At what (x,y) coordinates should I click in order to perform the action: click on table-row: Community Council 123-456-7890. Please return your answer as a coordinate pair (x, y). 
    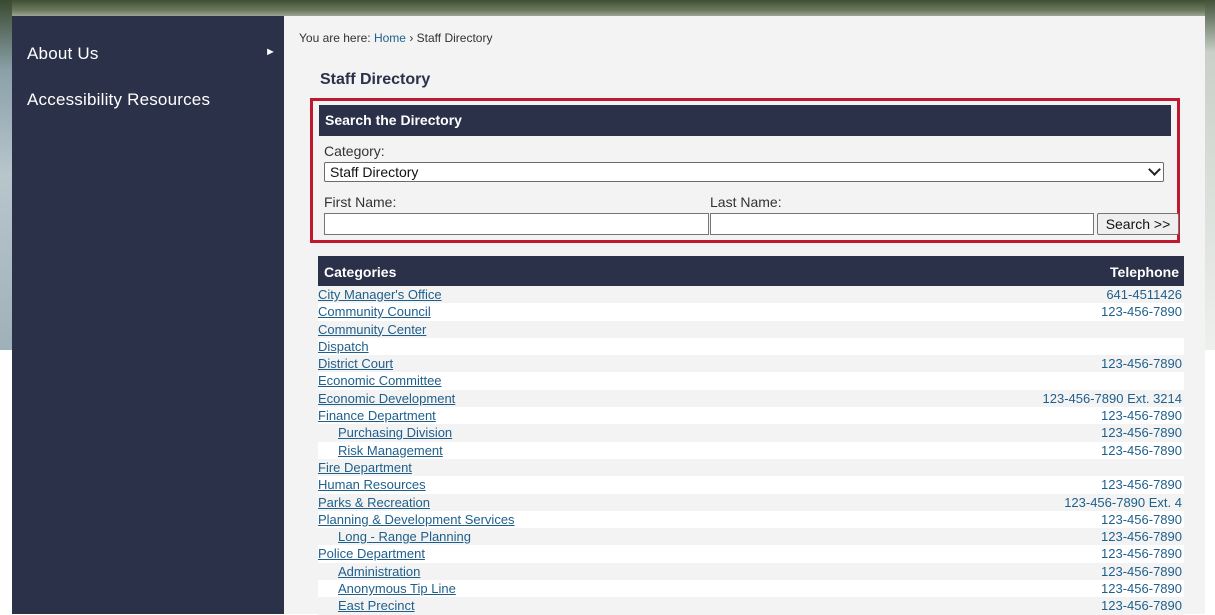
    Looking at the image, I should click on (751, 312).